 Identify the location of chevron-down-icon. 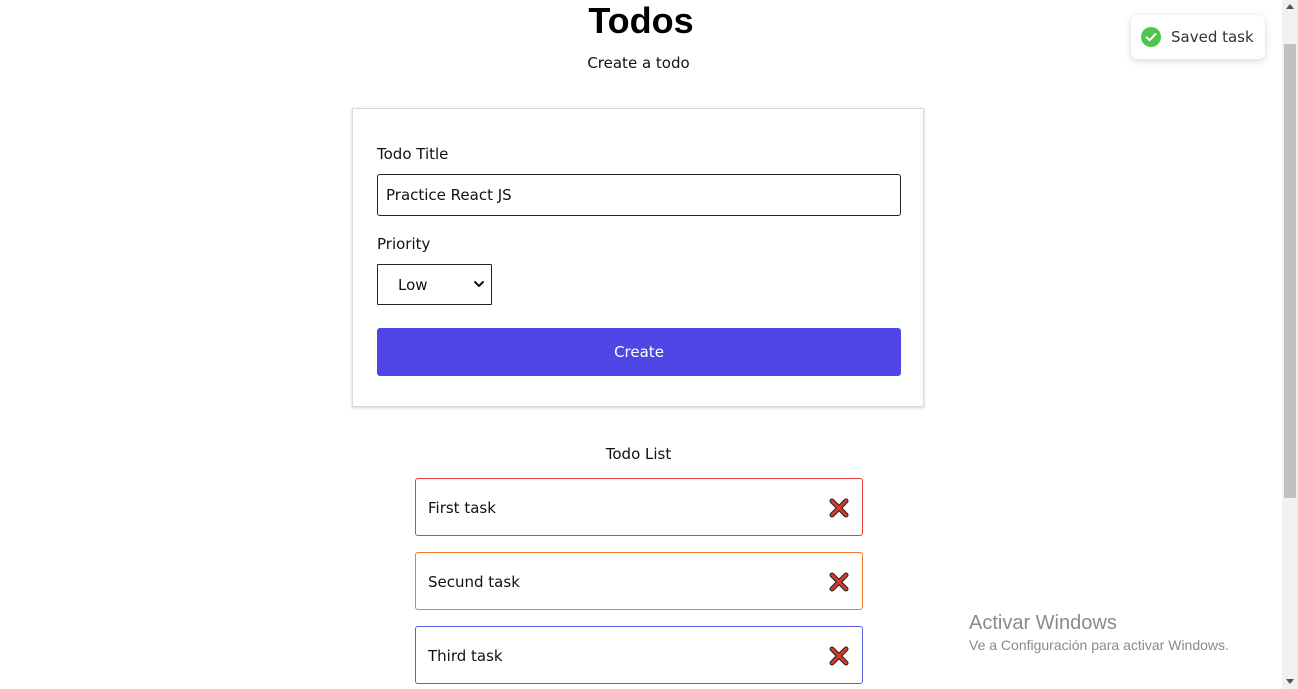
(479, 284).